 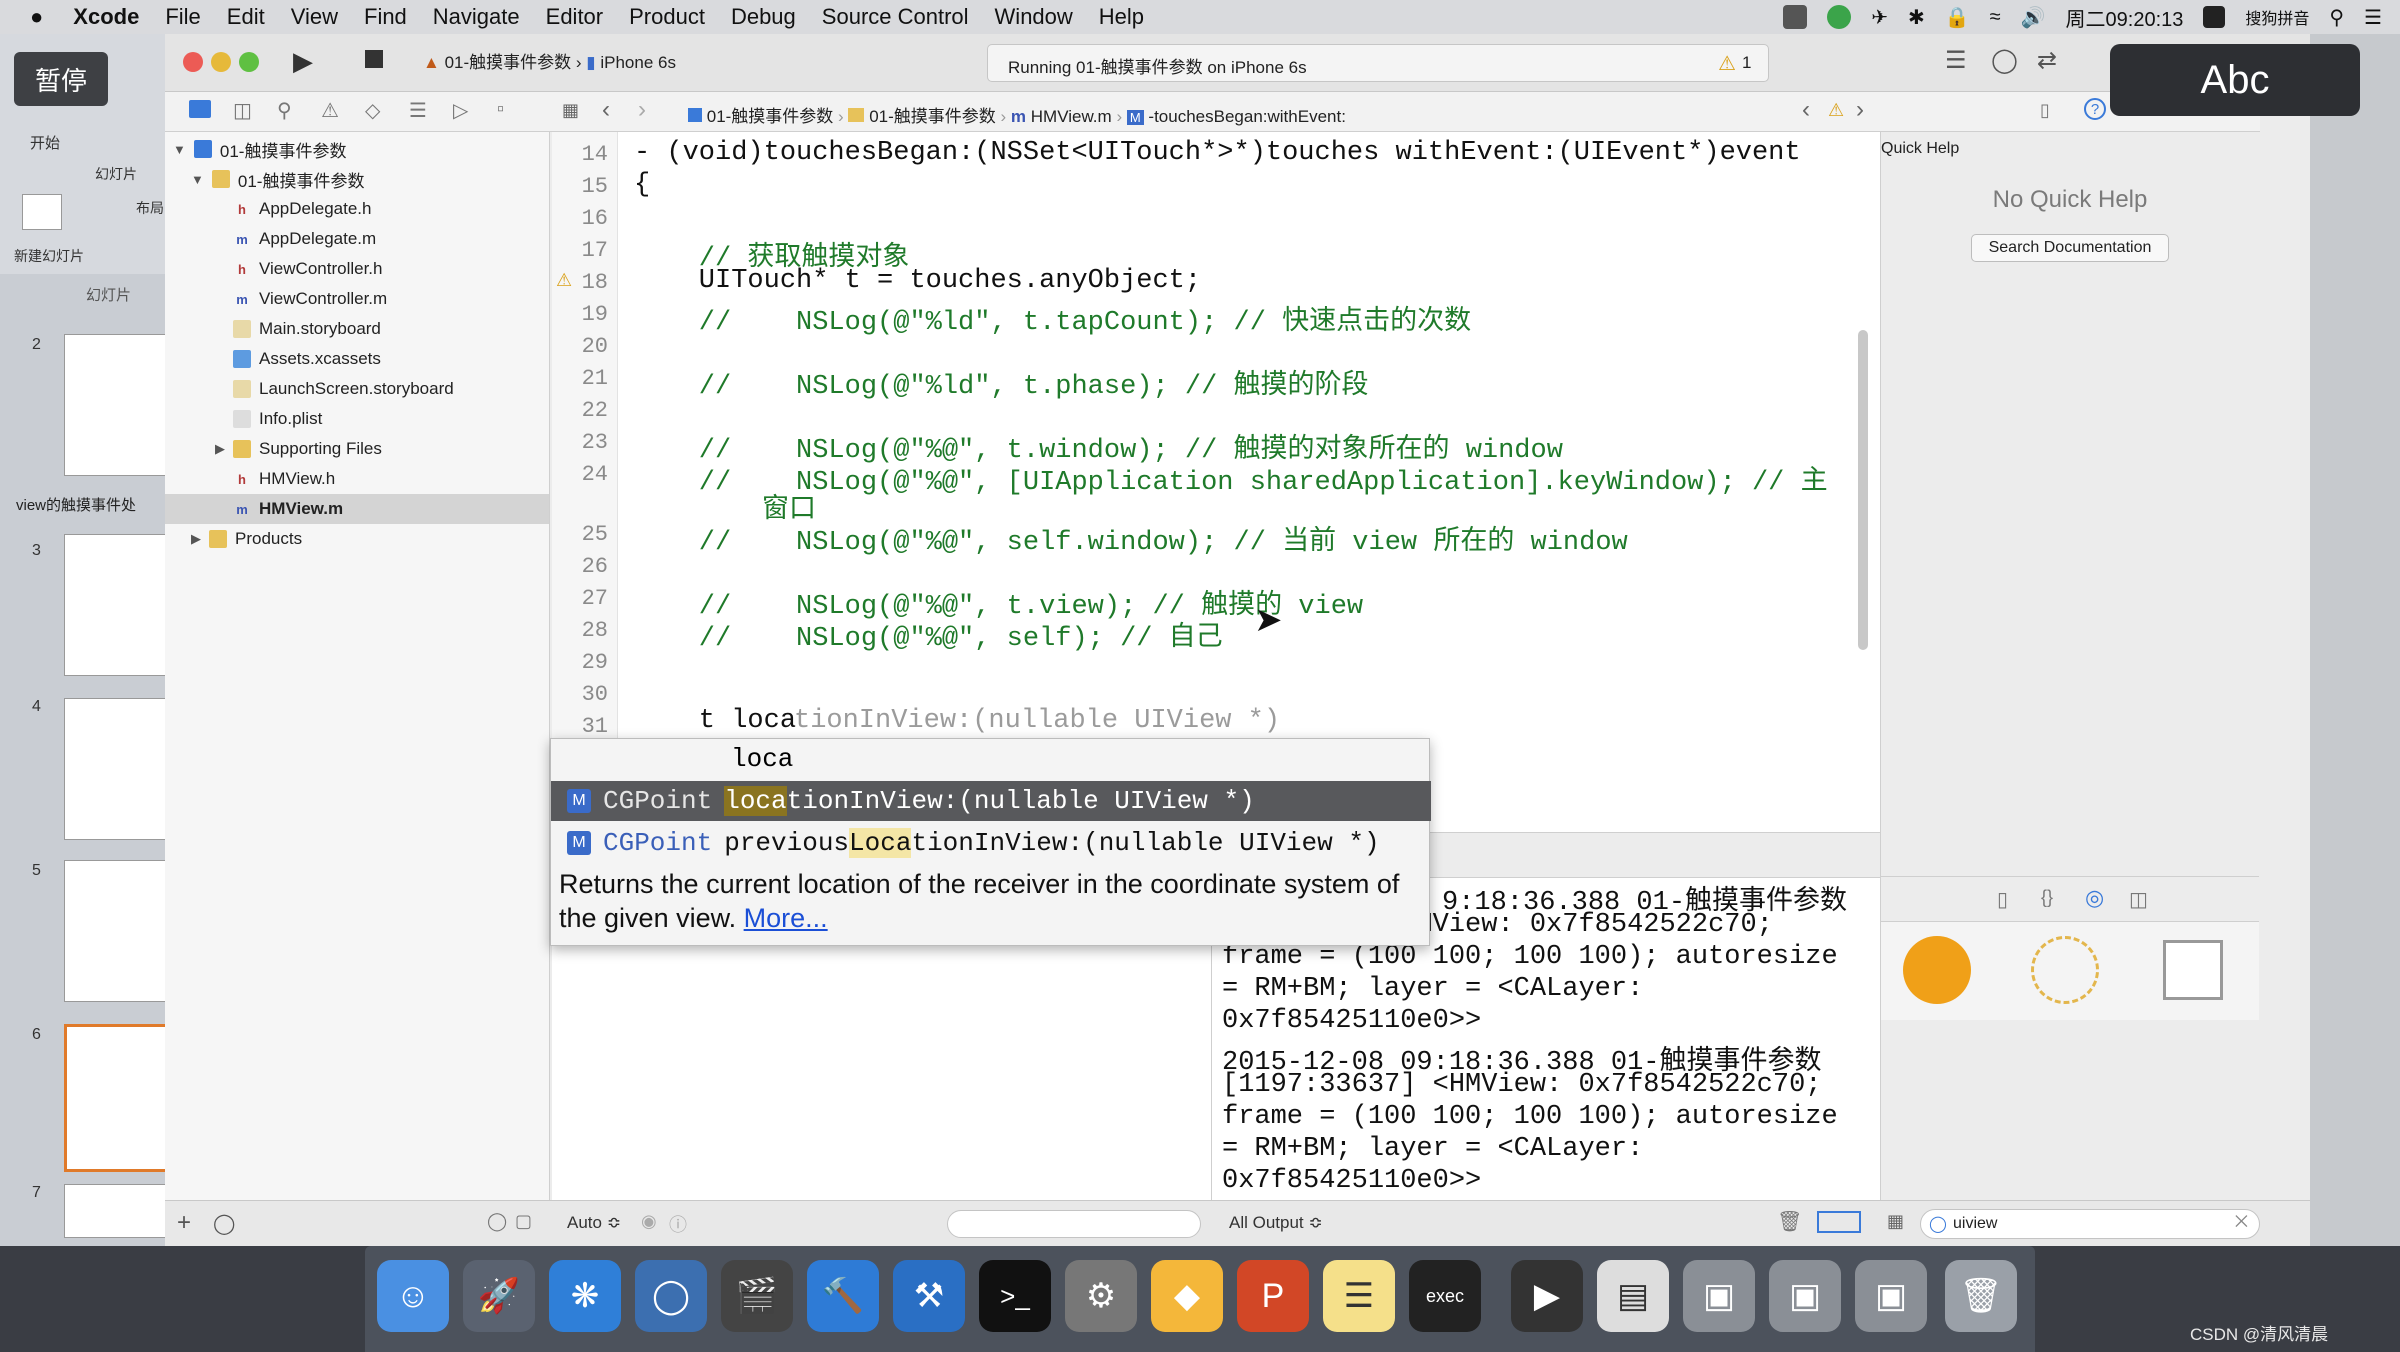 What do you see at coordinates (1034, 17) in the screenshot?
I see `menu-window: Window` at bounding box center [1034, 17].